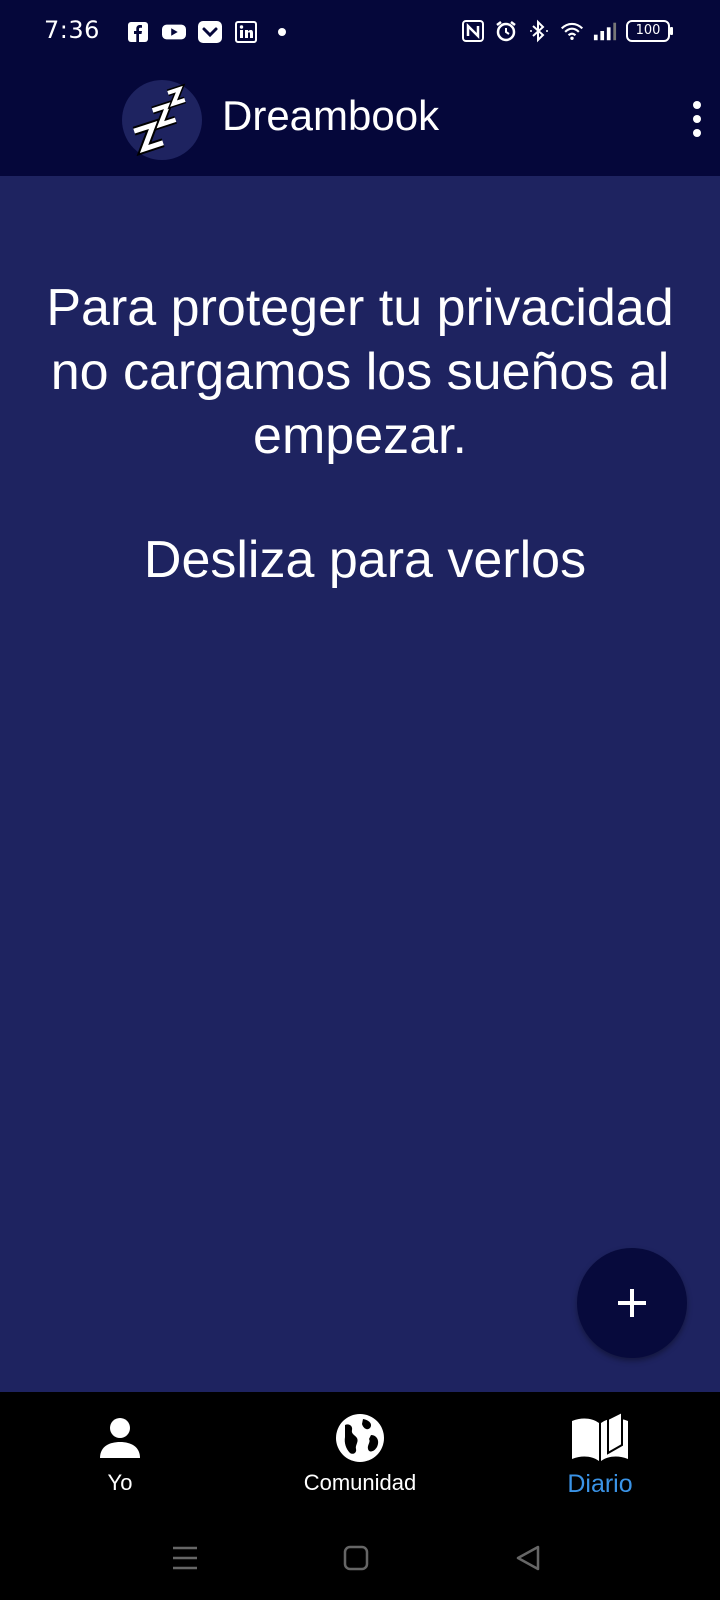 The height and width of the screenshot is (1600, 720). What do you see at coordinates (360, 1482) in the screenshot?
I see `nav-label-comunidad: Comunidad` at bounding box center [360, 1482].